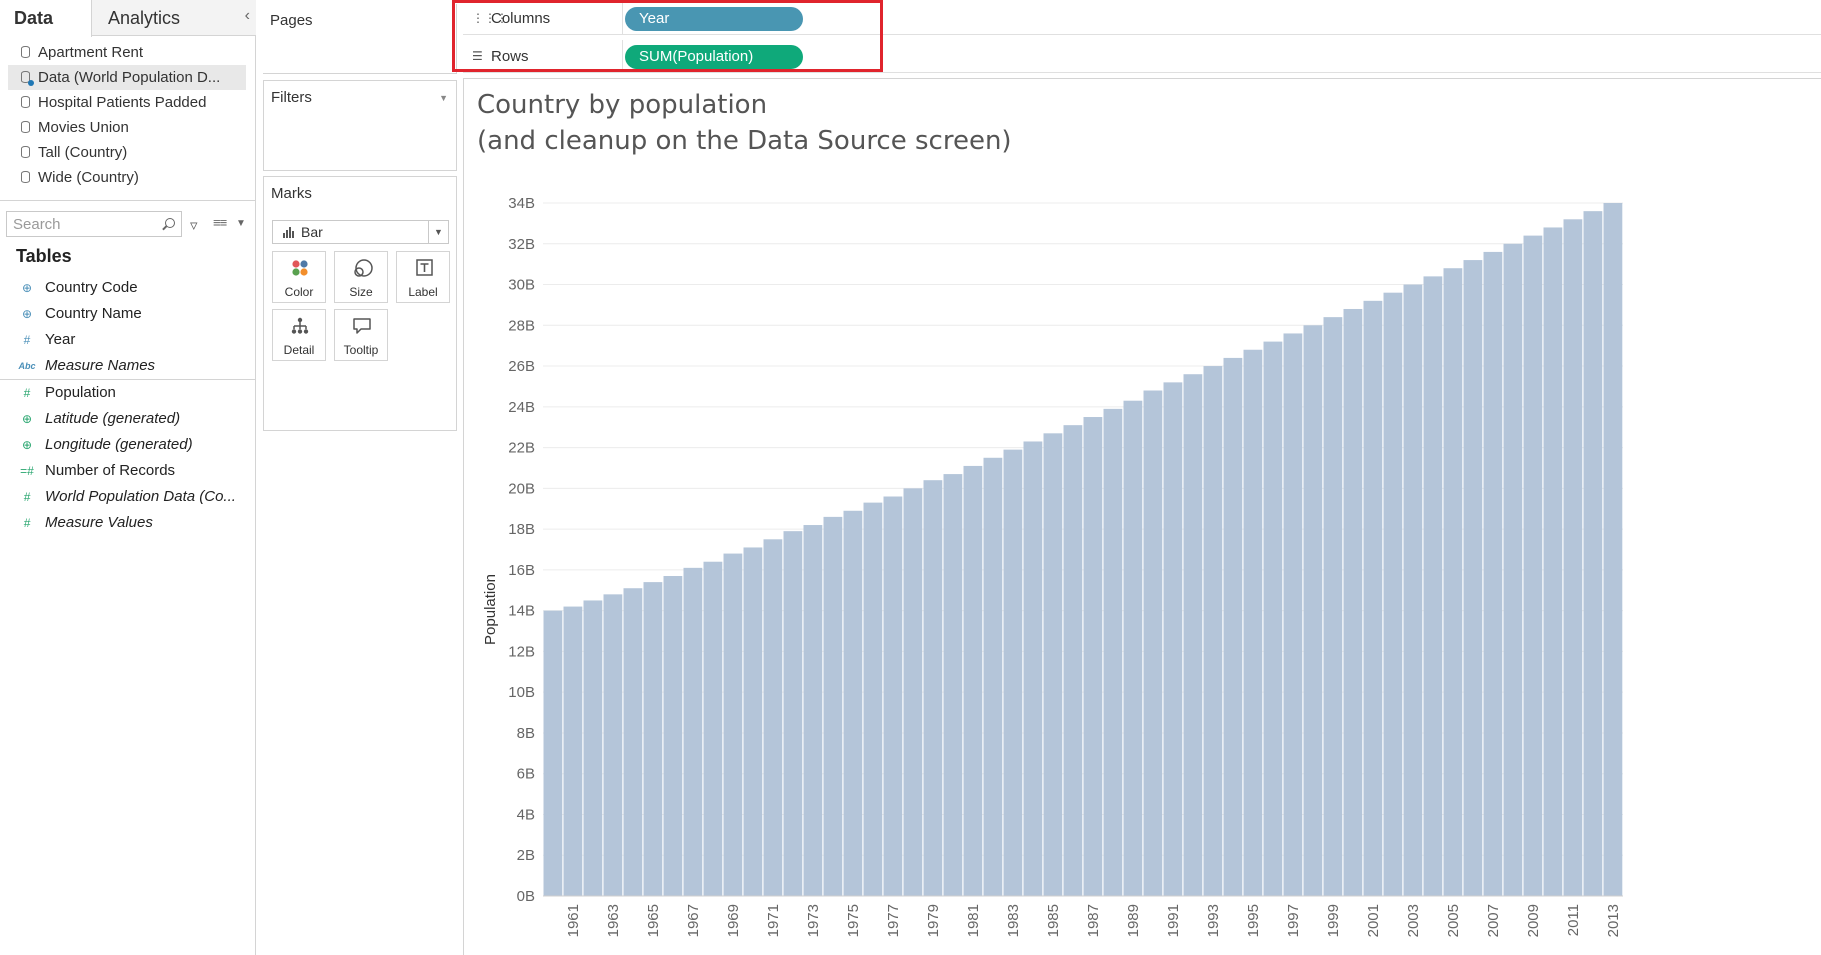 This screenshot has height=955, width=1821. Describe the element at coordinates (1033, 668) in the screenshot. I see `bar-1984` at that location.